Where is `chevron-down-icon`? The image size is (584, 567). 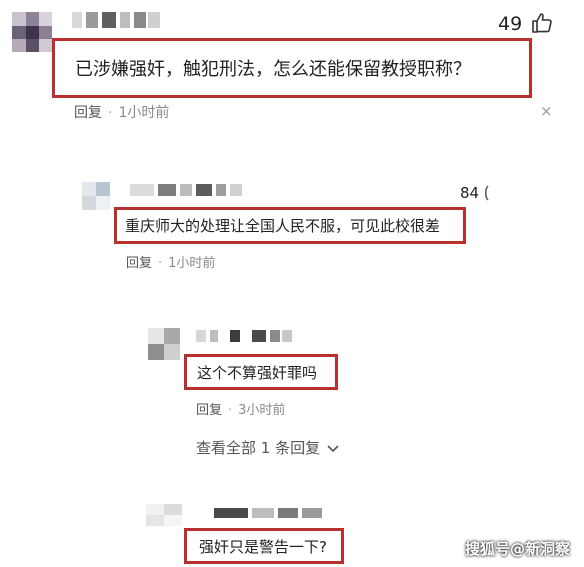 chevron-down-icon is located at coordinates (333, 448).